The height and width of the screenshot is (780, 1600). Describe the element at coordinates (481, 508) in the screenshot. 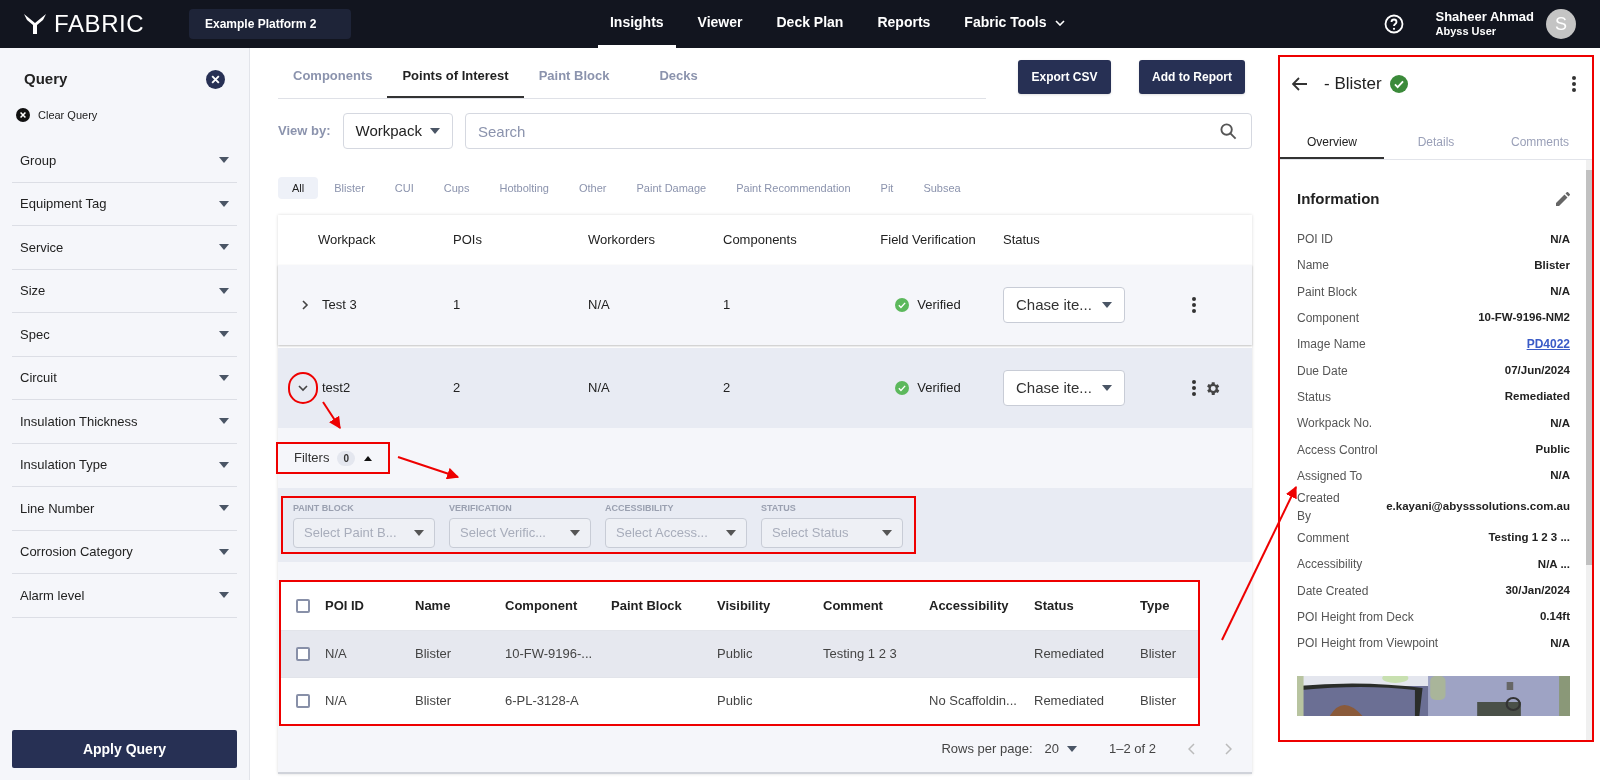

I see `filter-label: VERIFICATION` at that location.